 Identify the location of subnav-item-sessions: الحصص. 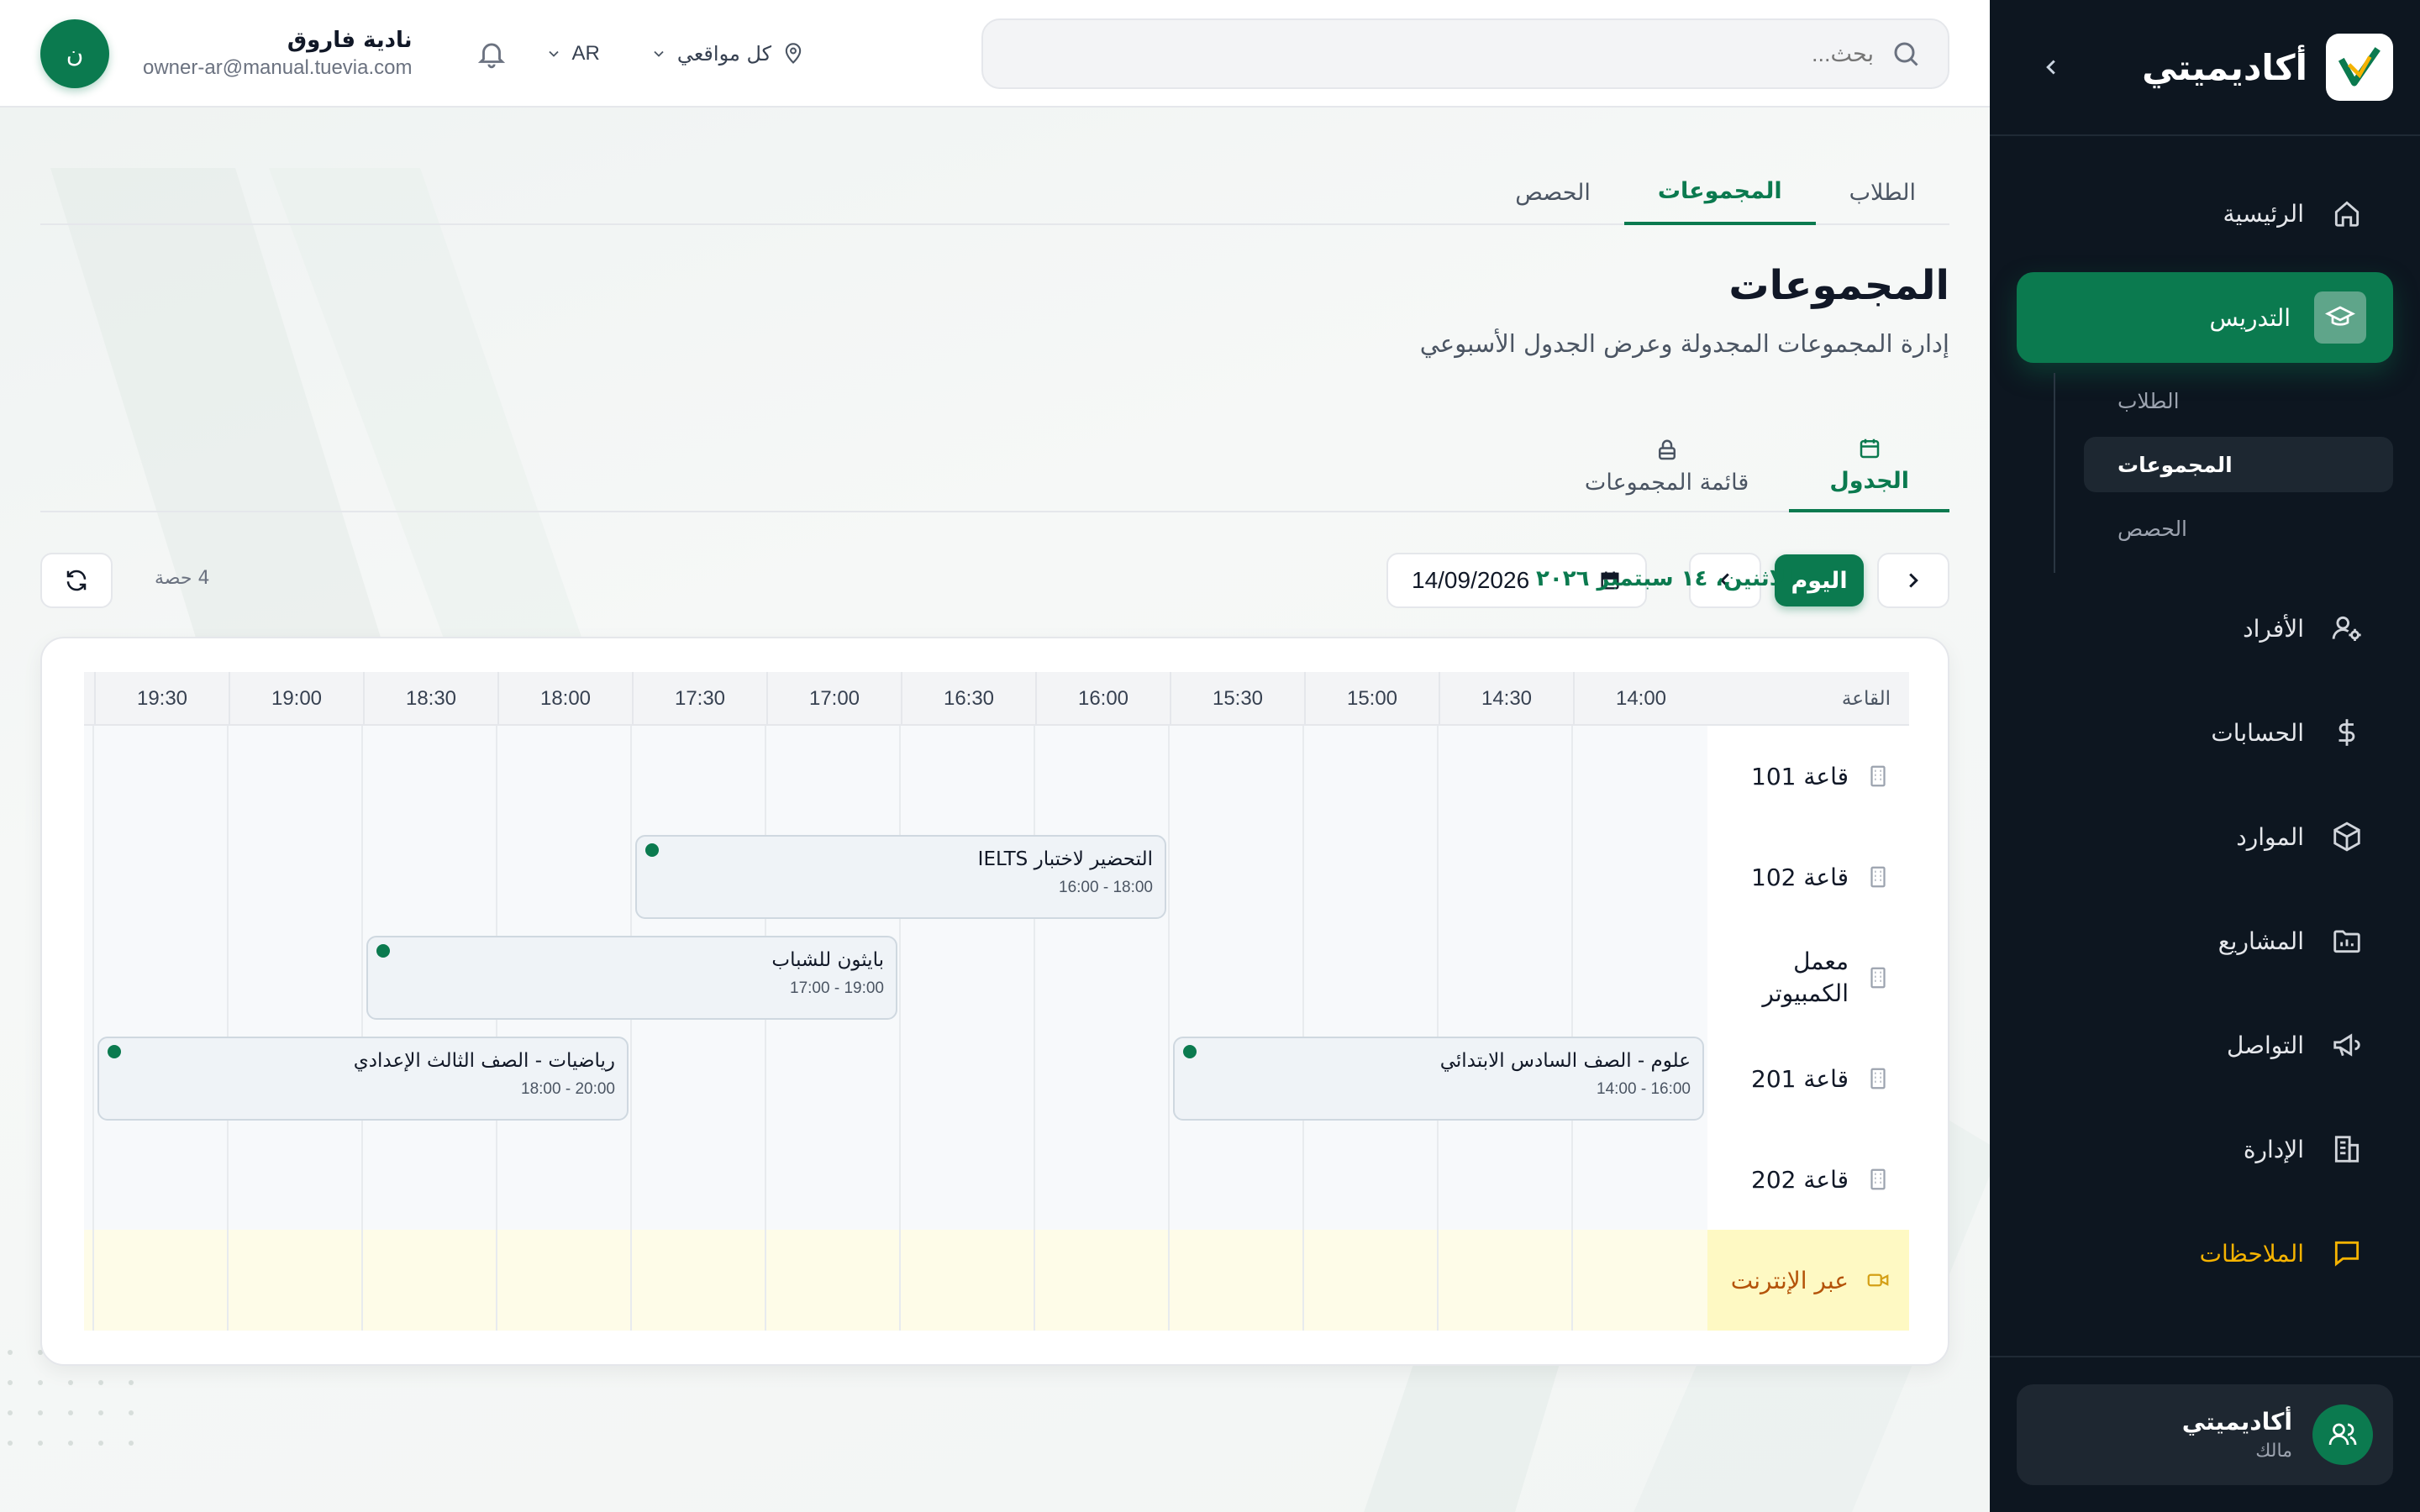
(2238, 528).